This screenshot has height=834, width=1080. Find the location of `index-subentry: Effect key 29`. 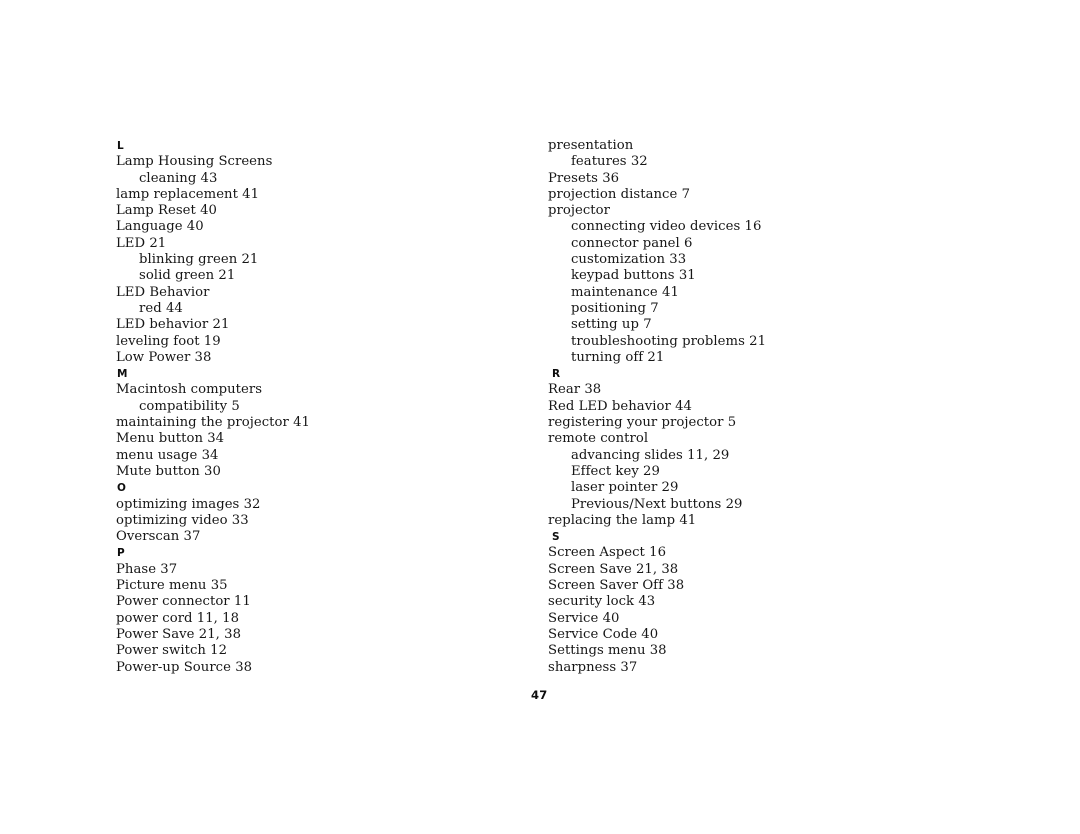

index-subentry: Effect key 29 is located at coordinates (615, 471).